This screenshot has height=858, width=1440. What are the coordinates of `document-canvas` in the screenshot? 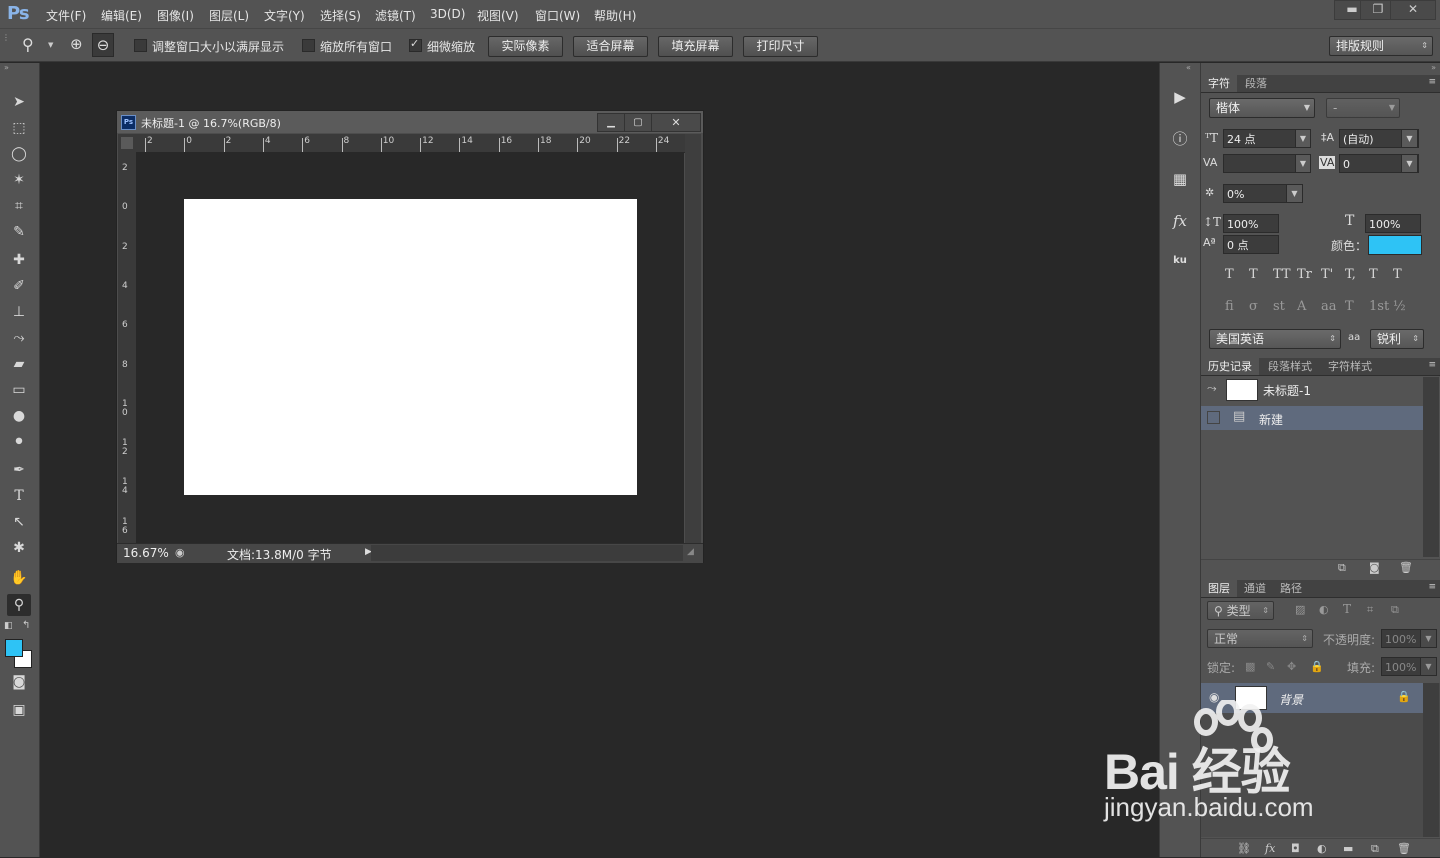 It's located at (410, 347).